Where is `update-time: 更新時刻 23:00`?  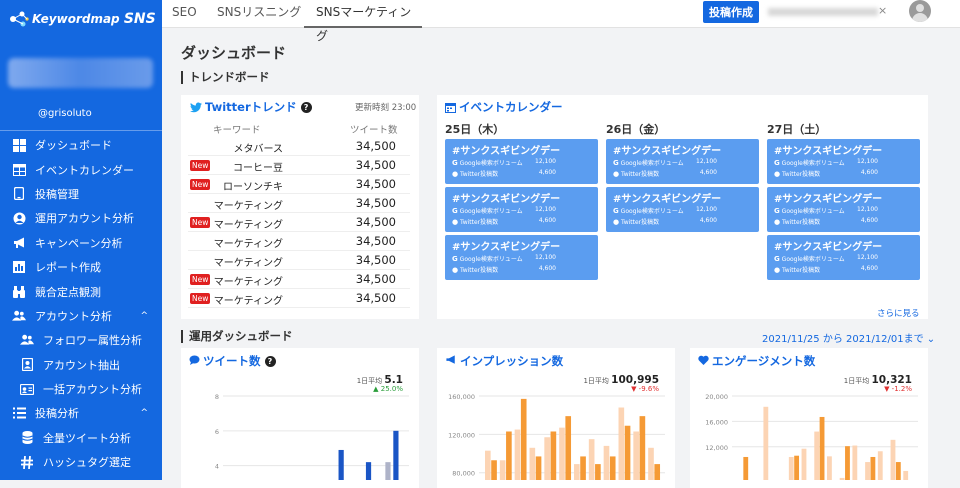
update-time: 更新時刻 23:00 is located at coordinates (386, 108).